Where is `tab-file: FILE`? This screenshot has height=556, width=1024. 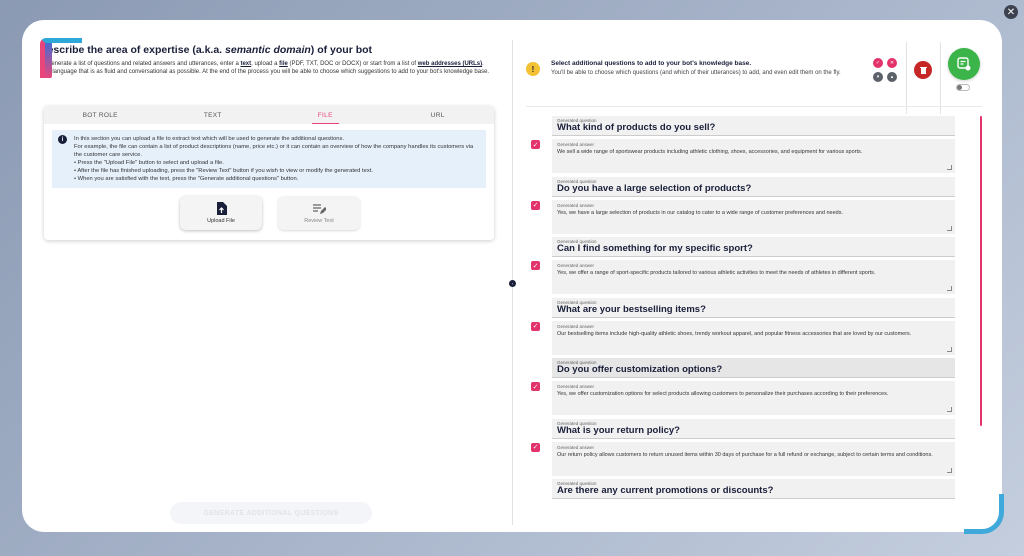
tab-file: FILE is located at coordinates (325, 115).